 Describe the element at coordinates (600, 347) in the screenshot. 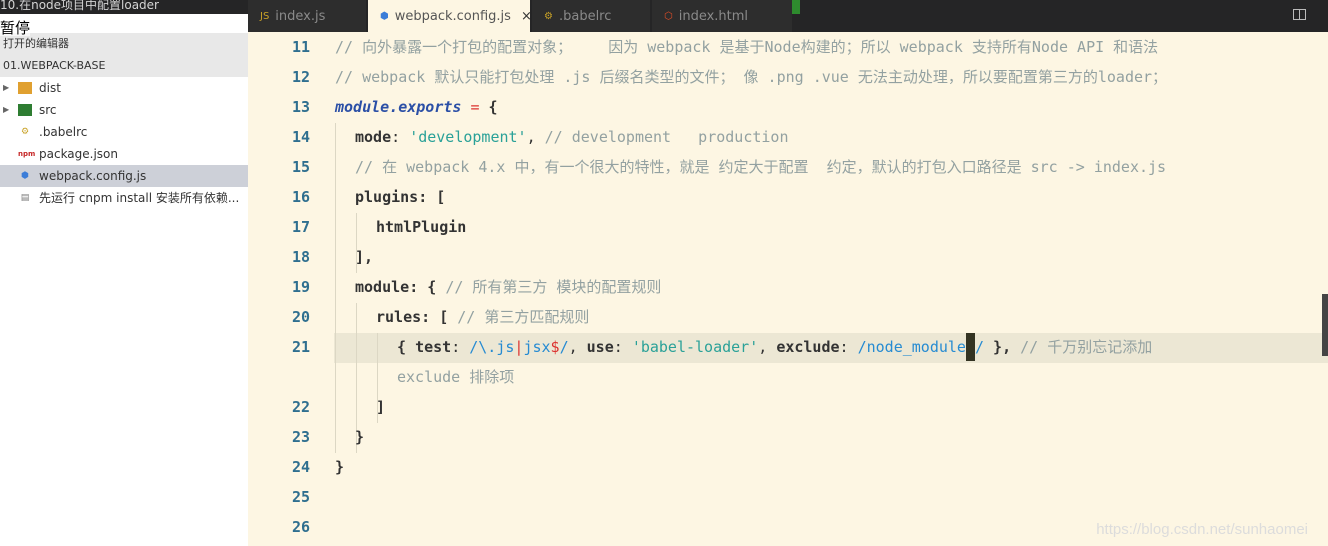

I see `code-token: use` at that location.